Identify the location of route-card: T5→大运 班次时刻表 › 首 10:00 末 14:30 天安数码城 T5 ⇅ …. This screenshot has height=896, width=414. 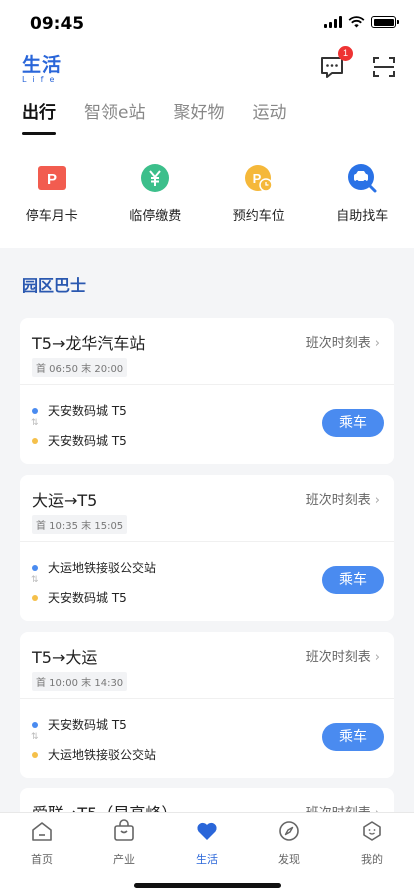
(207, 705).